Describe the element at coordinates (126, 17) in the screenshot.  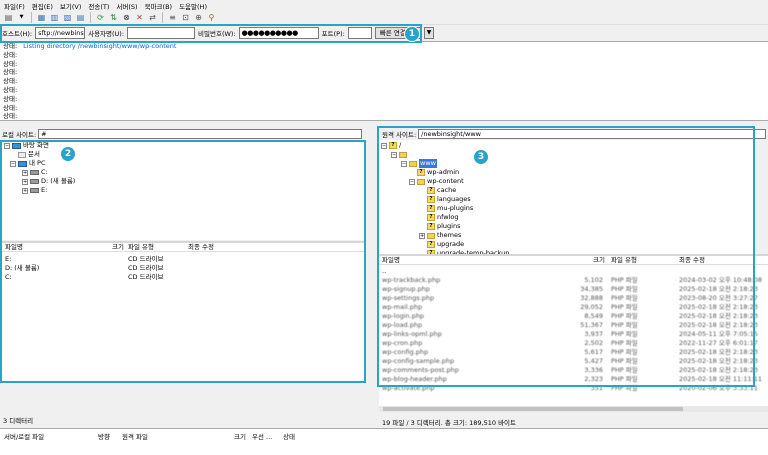
I see `cancel-icon: ⊗` at that location.